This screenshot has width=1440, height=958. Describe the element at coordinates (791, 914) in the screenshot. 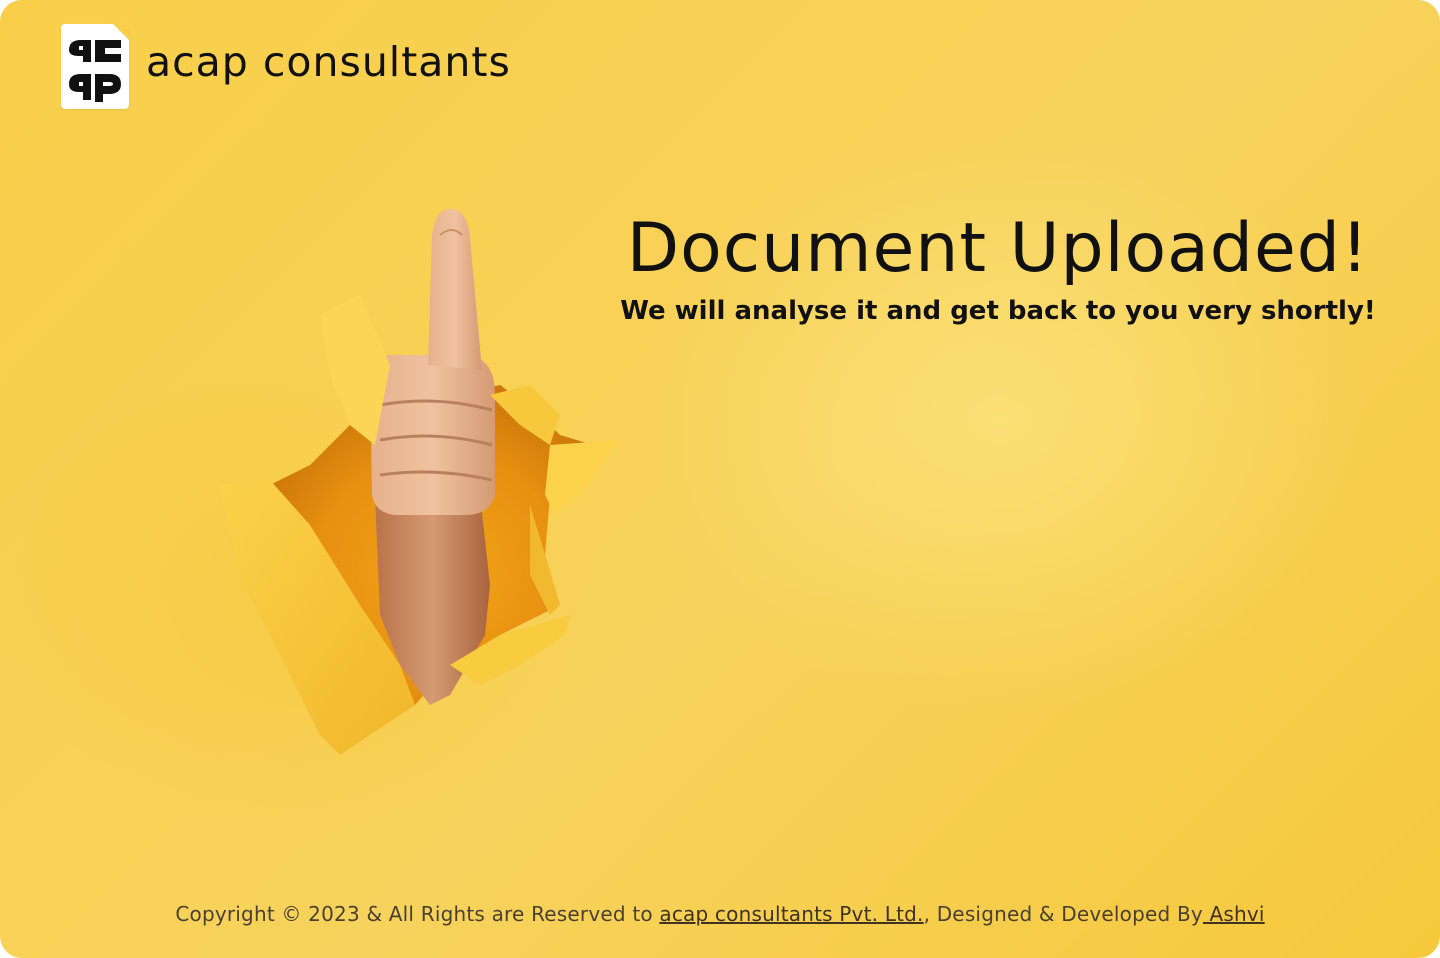

I see `company-link: acap consultants Pvt. Ltd.` at that location.